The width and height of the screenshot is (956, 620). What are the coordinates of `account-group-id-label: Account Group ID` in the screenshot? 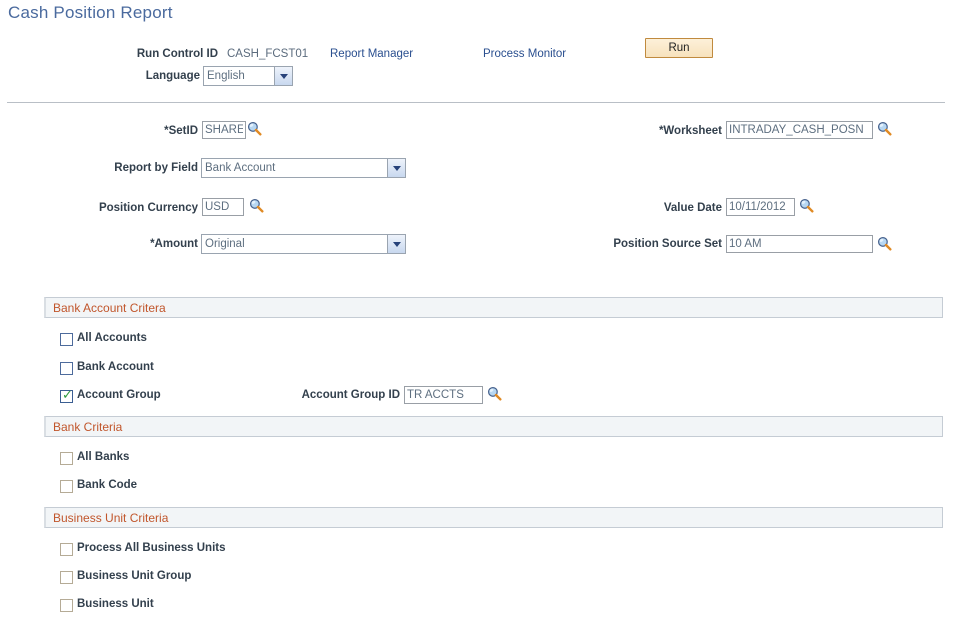 It's located at (350, 395).